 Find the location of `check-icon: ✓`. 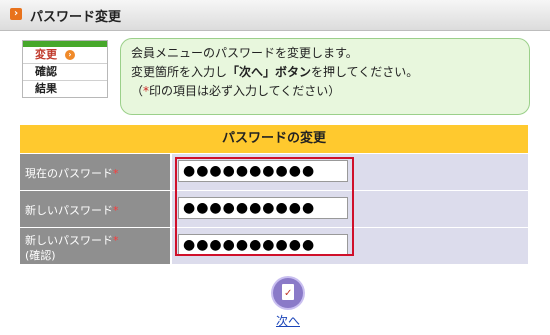

check-icon: ✓ is located at coordinates (288, 293).